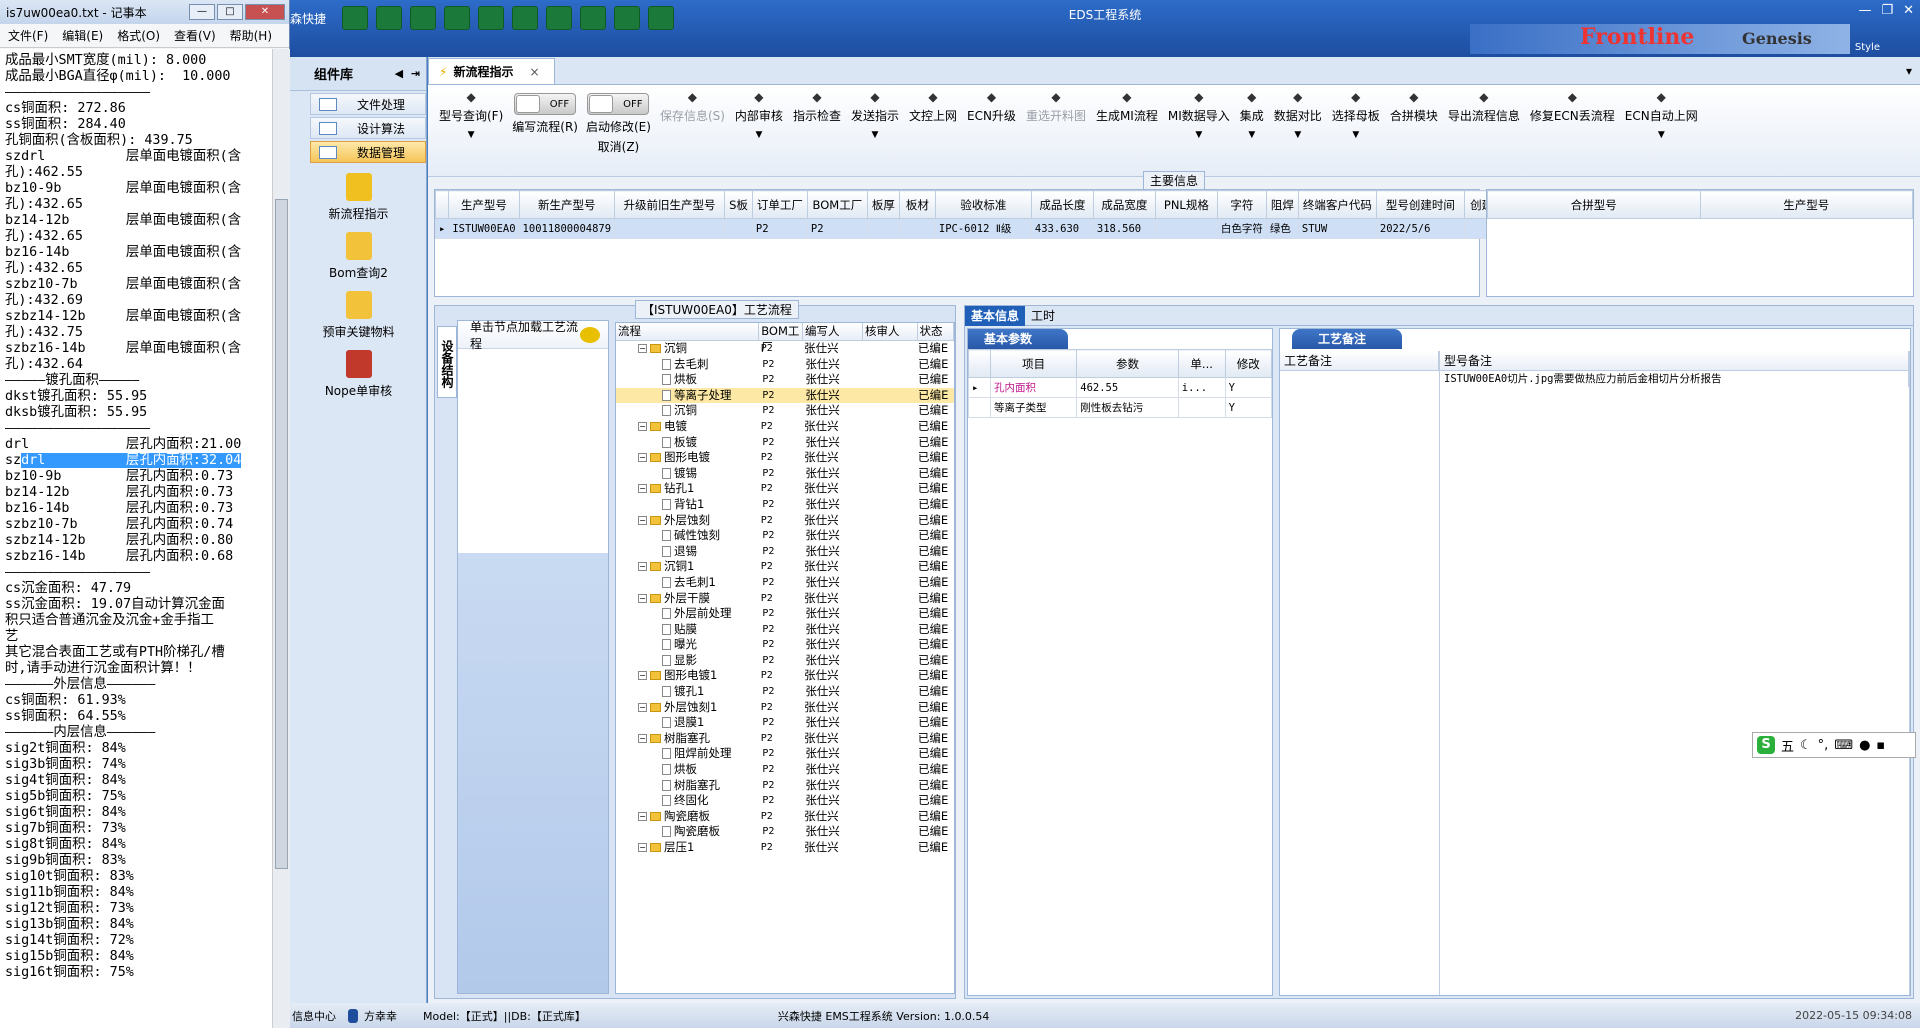 The image size is (1920, 1028). Describe the element at coordinates (995, 315) in the screenshot. I see `detail-tab: 基本信息` at that location.